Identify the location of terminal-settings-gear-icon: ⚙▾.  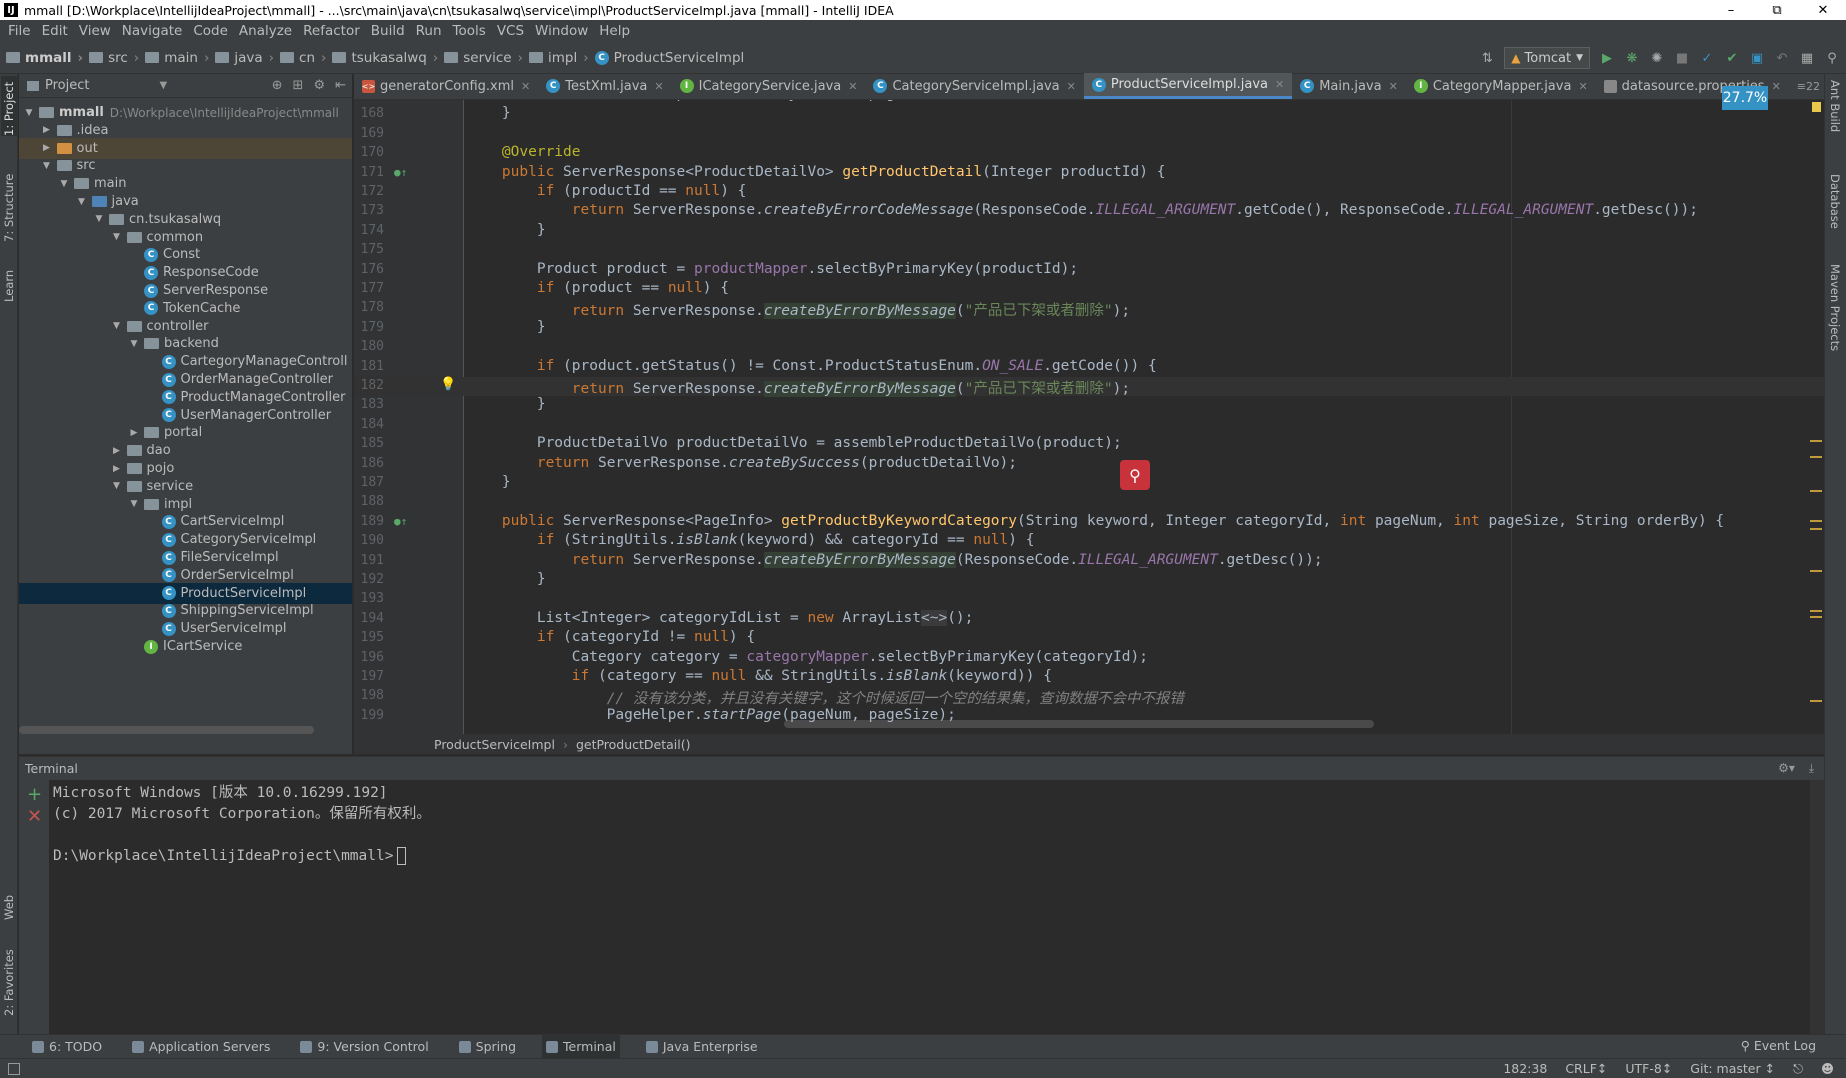
(1786, 768).